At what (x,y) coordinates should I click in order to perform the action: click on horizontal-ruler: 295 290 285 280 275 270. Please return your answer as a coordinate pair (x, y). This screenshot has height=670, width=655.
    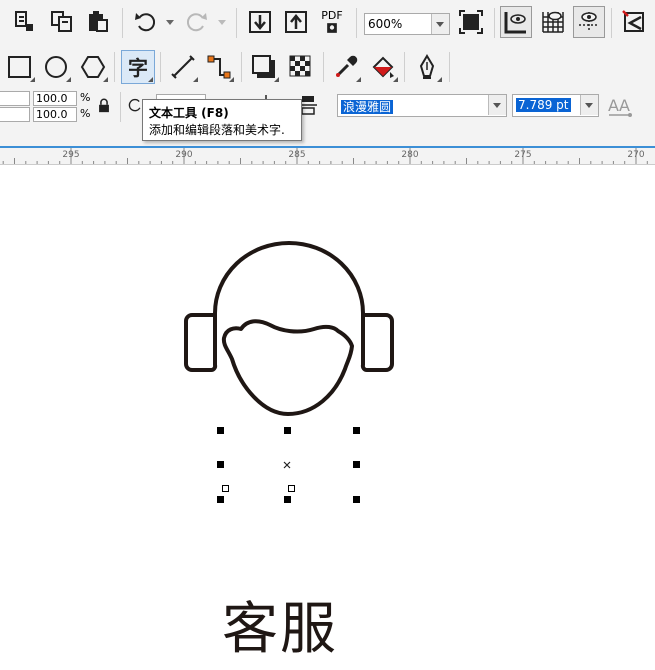
    Looking at the image, I should click on (327, 155).